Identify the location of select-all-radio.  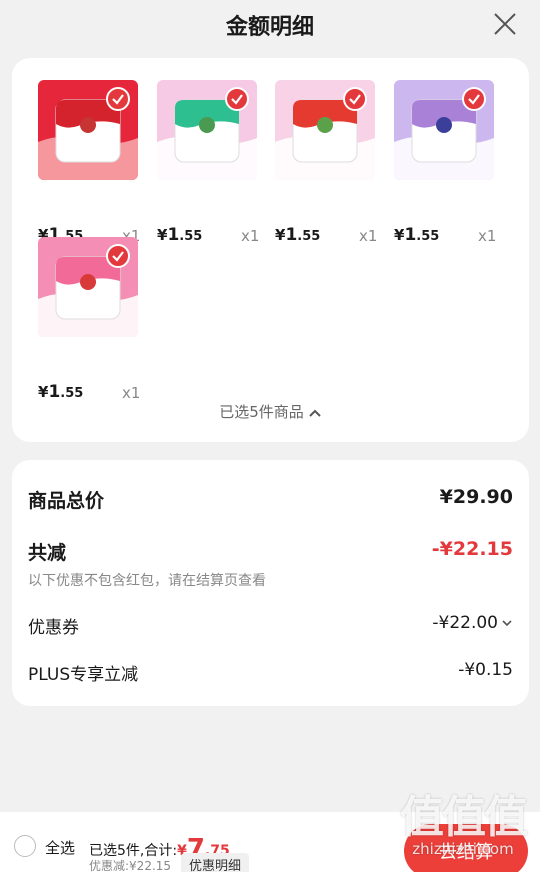
(25, 846).